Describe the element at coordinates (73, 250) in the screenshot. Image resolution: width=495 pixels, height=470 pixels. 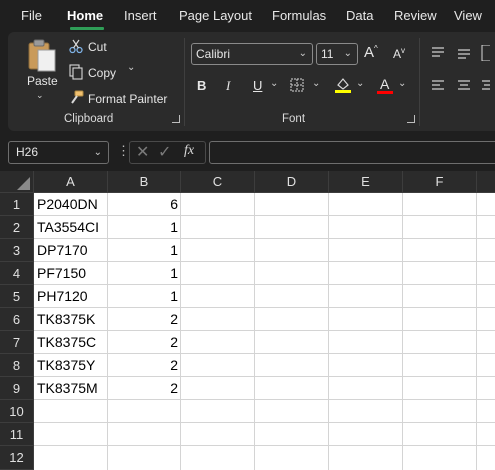
I see `cell-a3: DP7170` at that location.